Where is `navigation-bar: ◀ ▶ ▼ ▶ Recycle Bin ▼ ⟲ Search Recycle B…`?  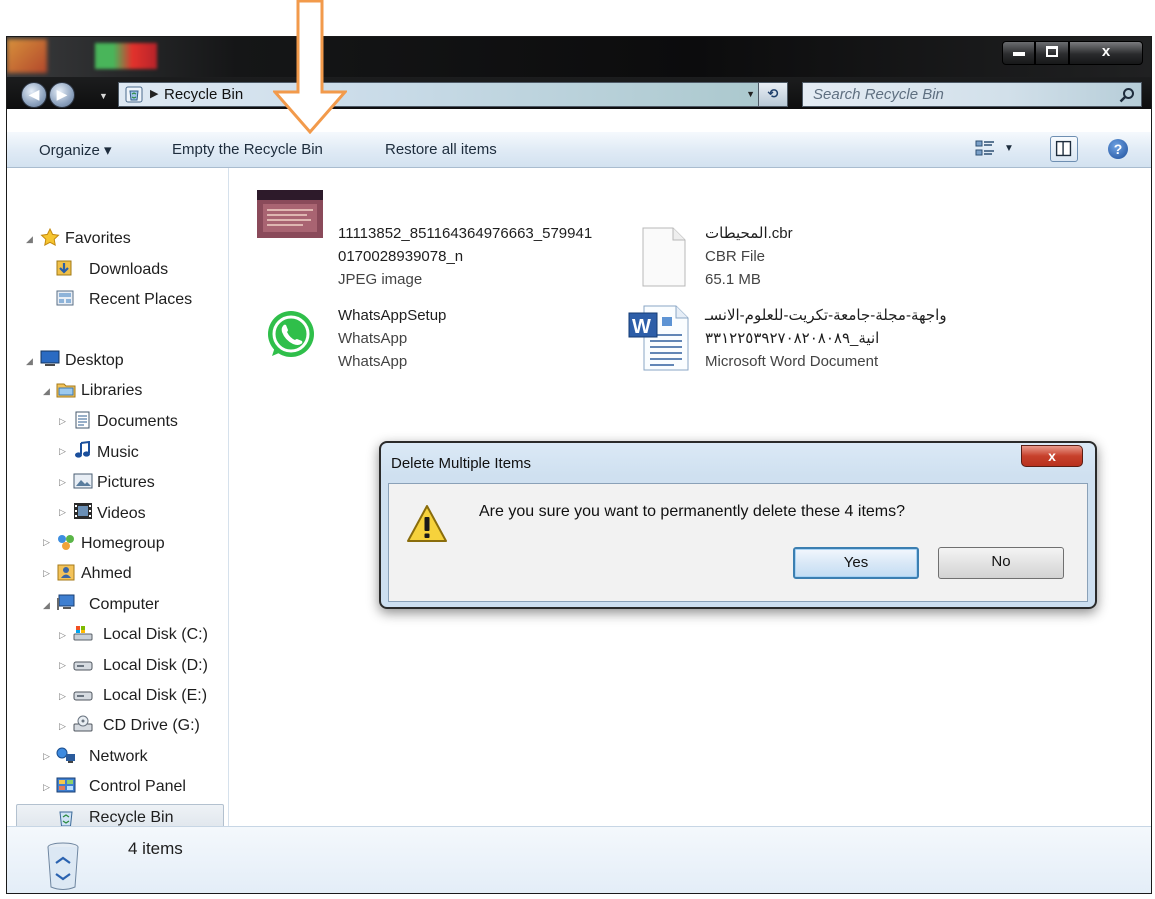 navigation-bar: ◀ ▶ ▼ ▶ Recycle Bin ▼ ⟲ Search Recycle B… is located at coordinates (579, 93).